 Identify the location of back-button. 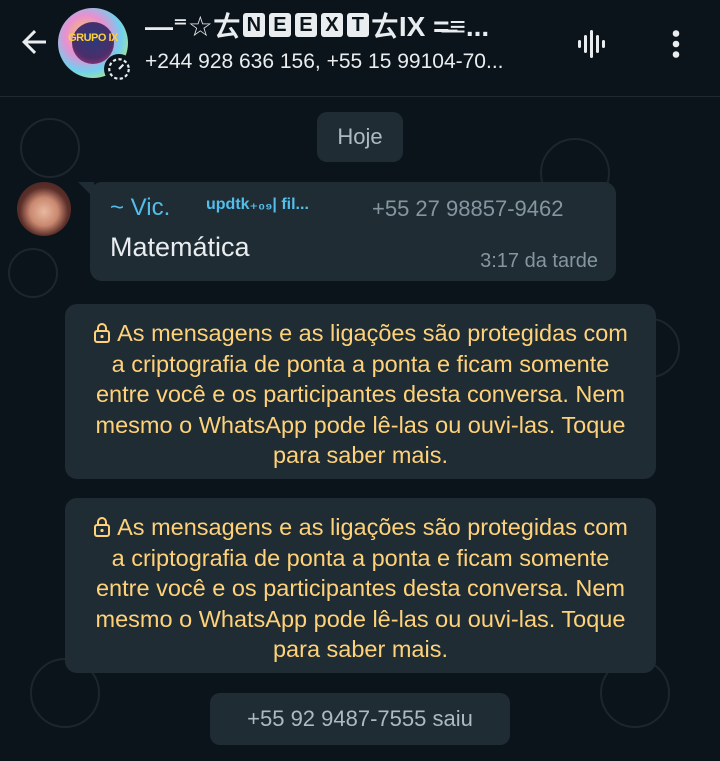
(34, 42).